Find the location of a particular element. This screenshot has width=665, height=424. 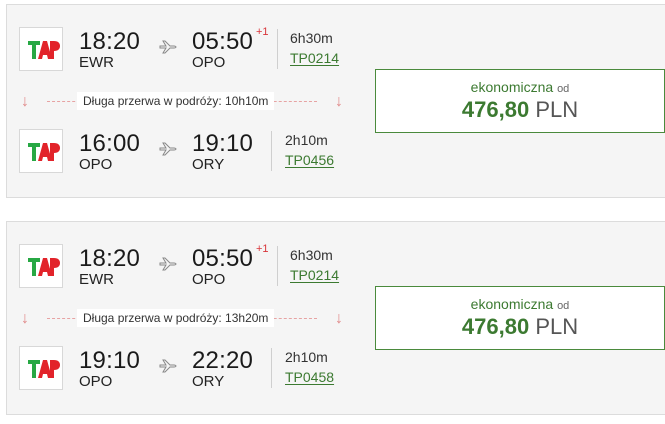

flight-segment-connecting: 16:00 OPO 19:10 ORY 2h10m TP0456 is located at coordinates (192, 159).